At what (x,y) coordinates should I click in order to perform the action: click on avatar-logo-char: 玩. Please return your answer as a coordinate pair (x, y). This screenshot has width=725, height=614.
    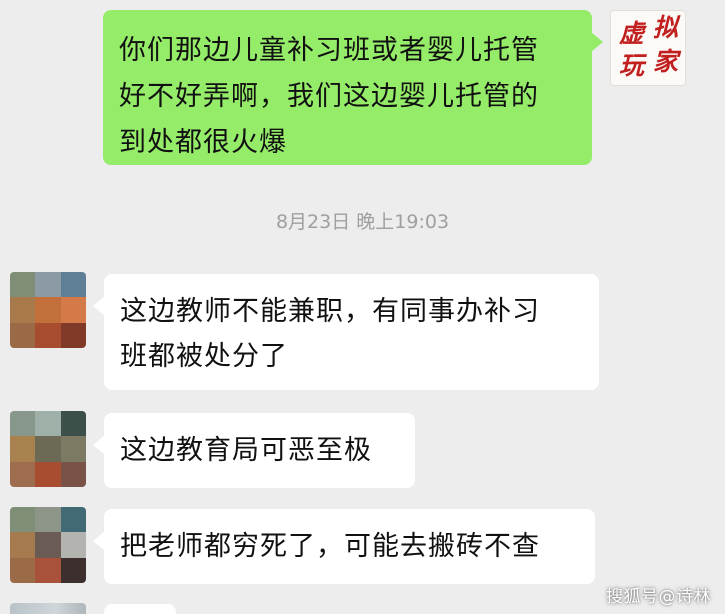
    Looking at the image, I should click on (632, 65).